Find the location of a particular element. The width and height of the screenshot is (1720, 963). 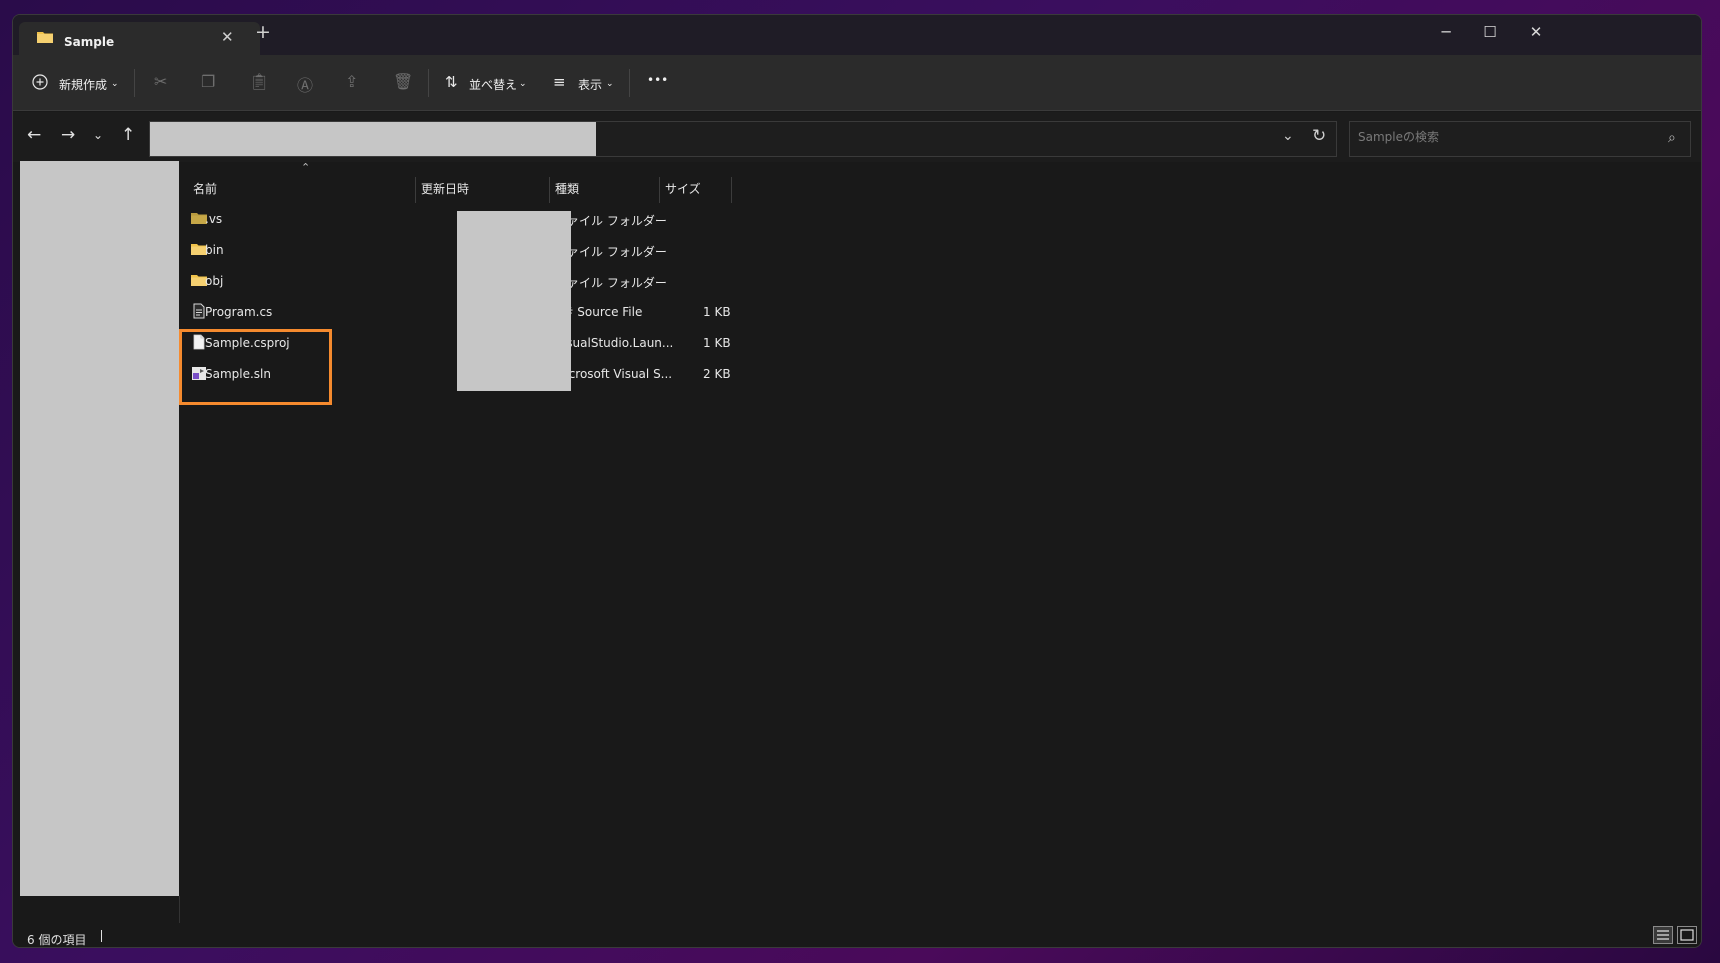

search-icon: ⌕ is located at coordinates (1672, 138).